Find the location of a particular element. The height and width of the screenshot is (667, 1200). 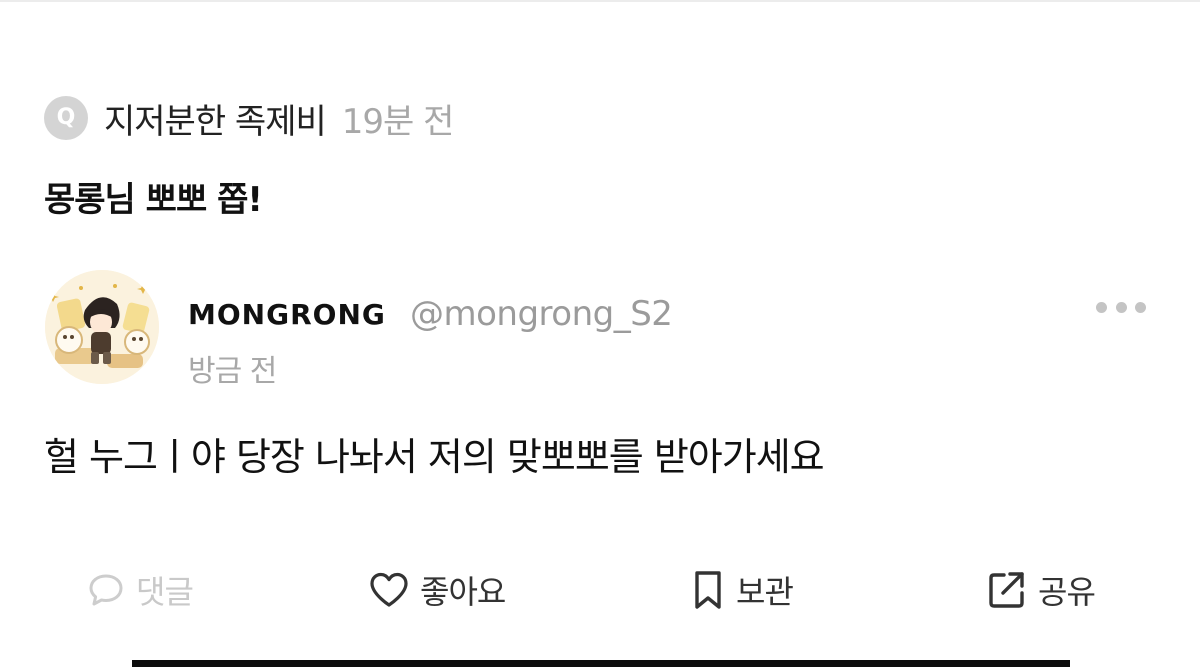

bookmark-icon is located at coordinates (708, 590).